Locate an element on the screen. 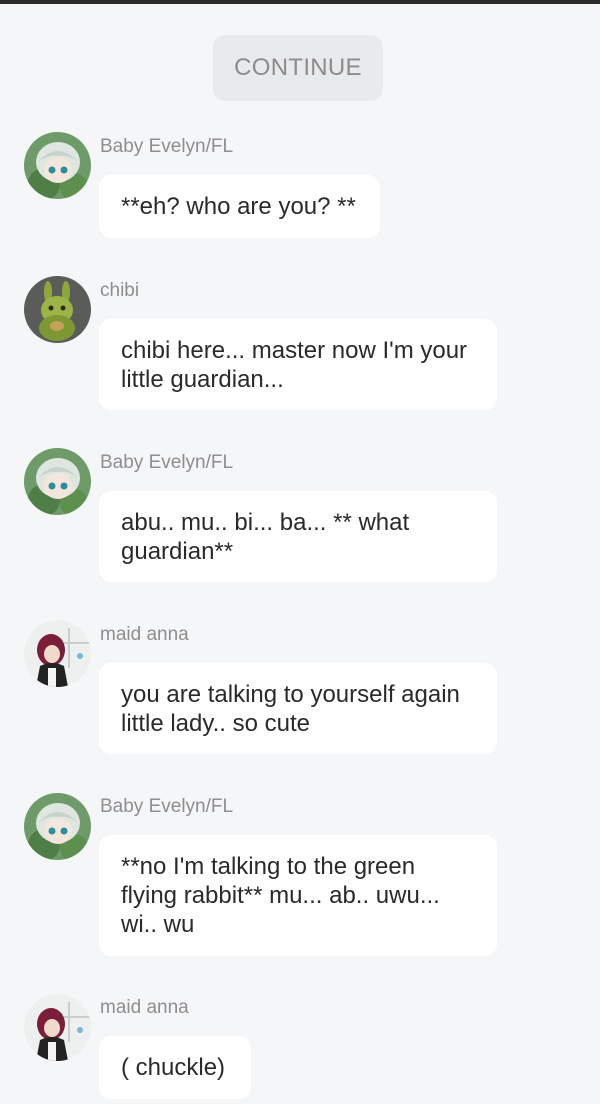 This screenshot has width=600, height=1104. top-status-bar is located at coordinates (300, 2).